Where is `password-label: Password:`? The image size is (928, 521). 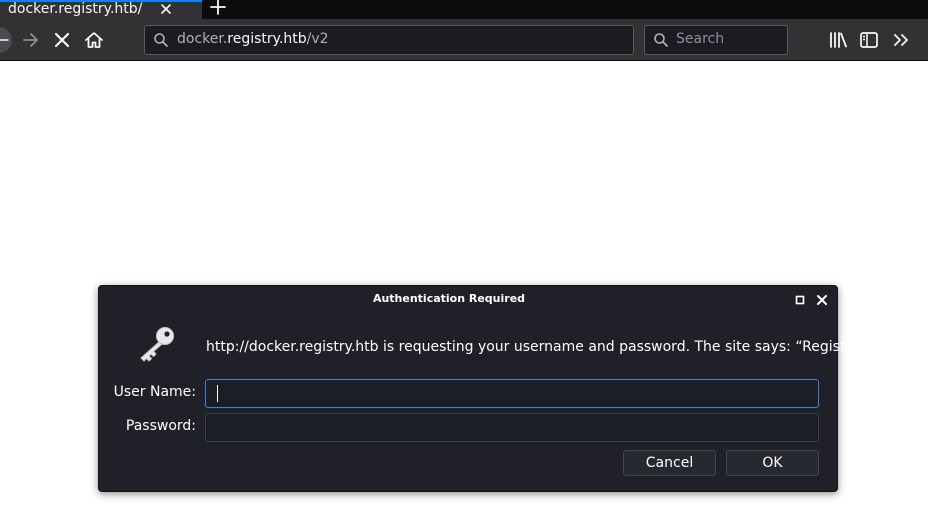
password-label: Password: is located at coordinates (160, 426).